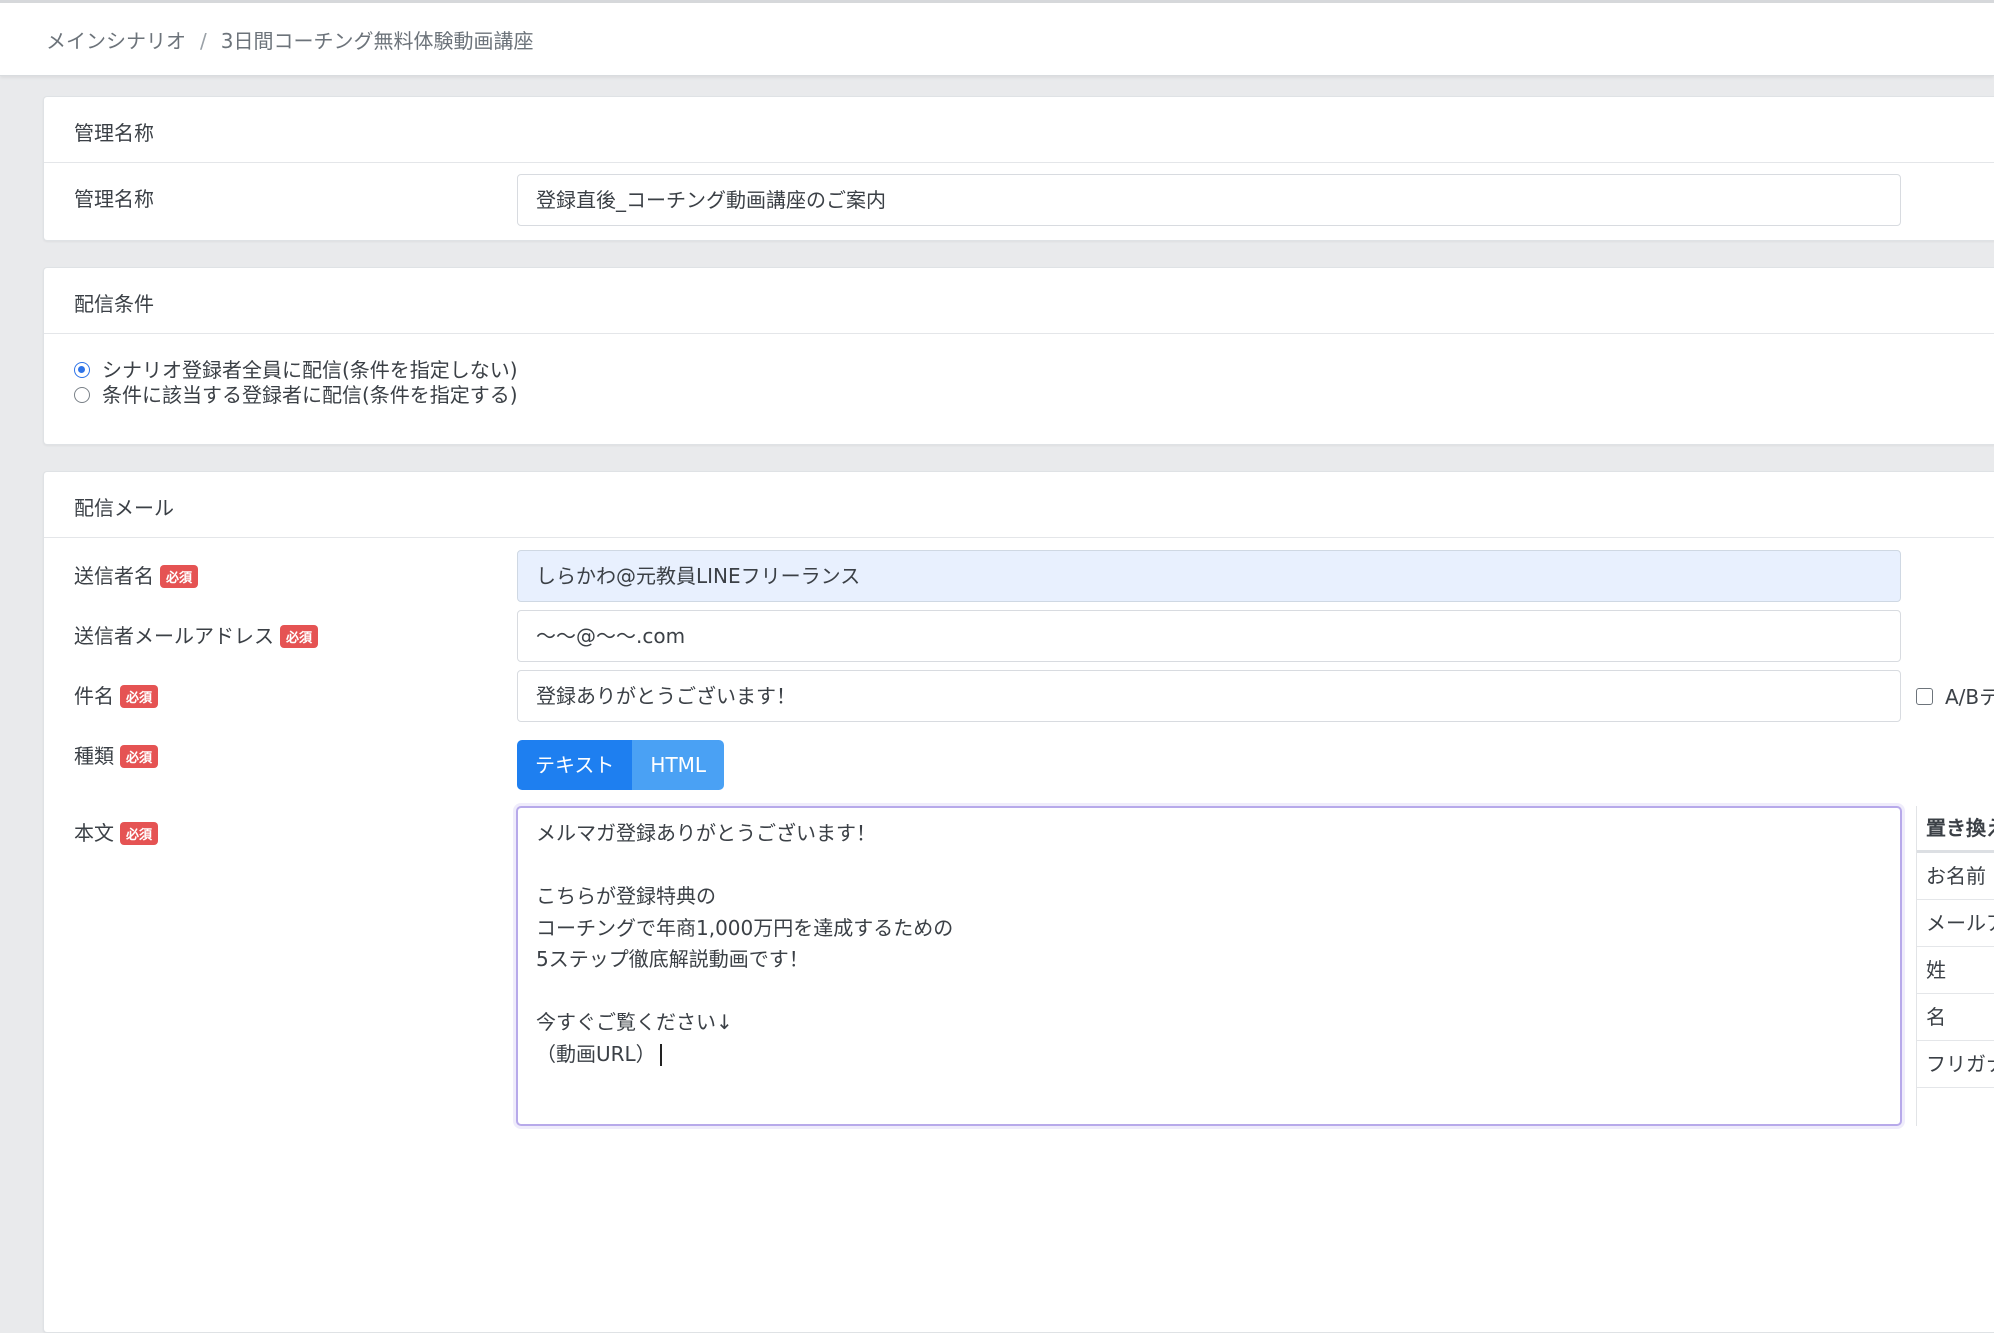 The width and height of the screenshot is (1994, 1333). I want to click on body-line: こちらが登録特典の, so click(626, 896).